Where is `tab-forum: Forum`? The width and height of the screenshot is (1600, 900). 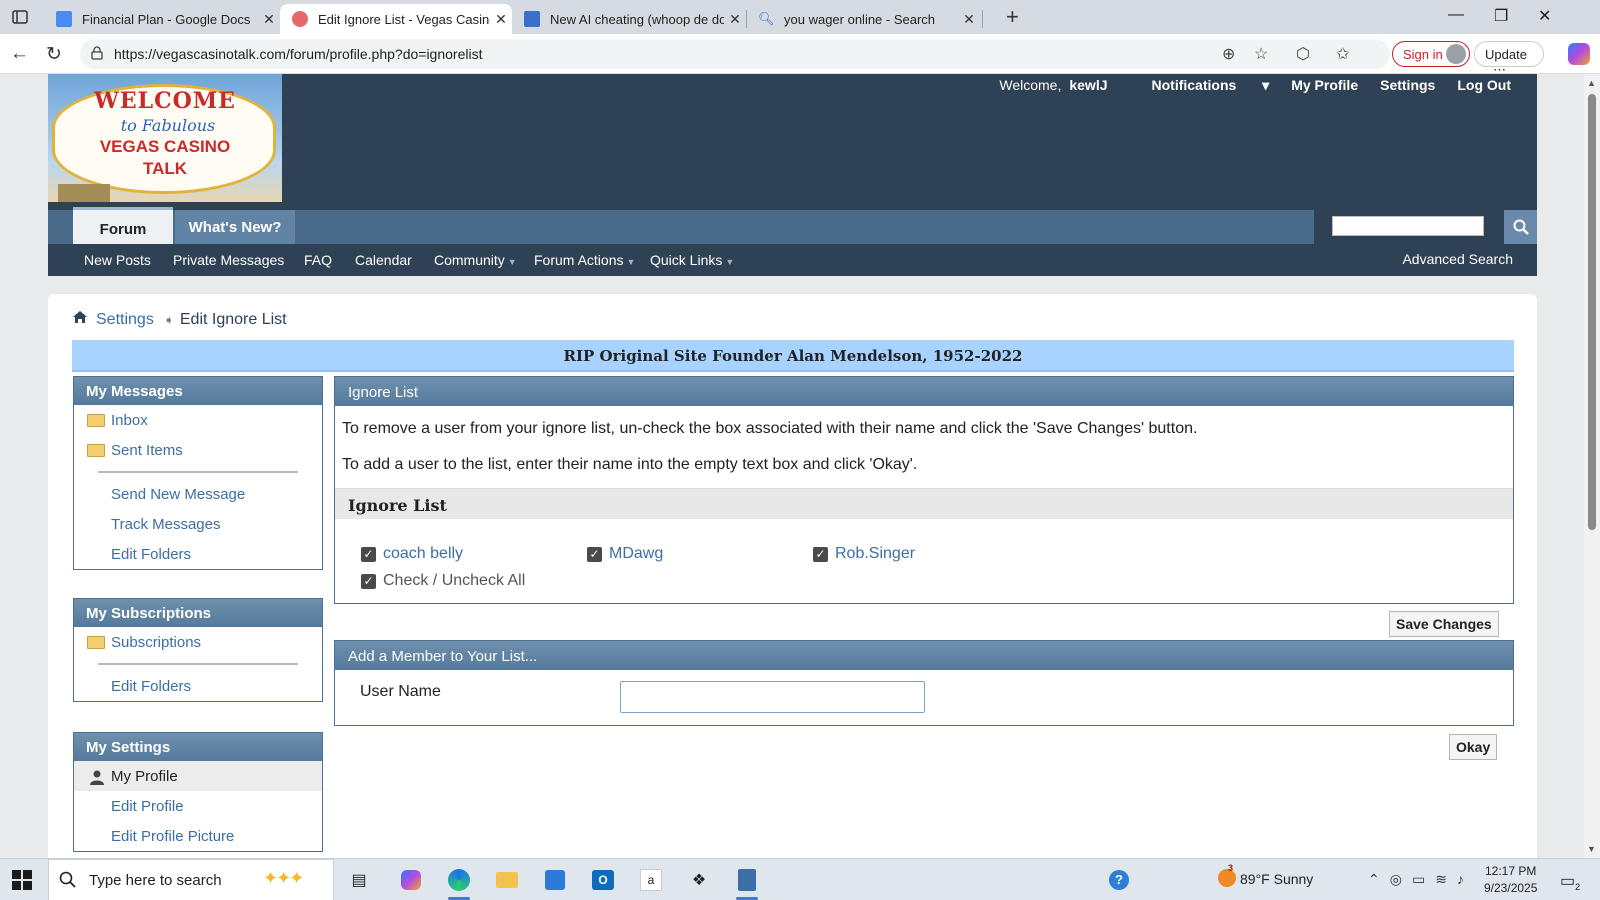 tab-forum: Forum is located at coordinates (123, 225).